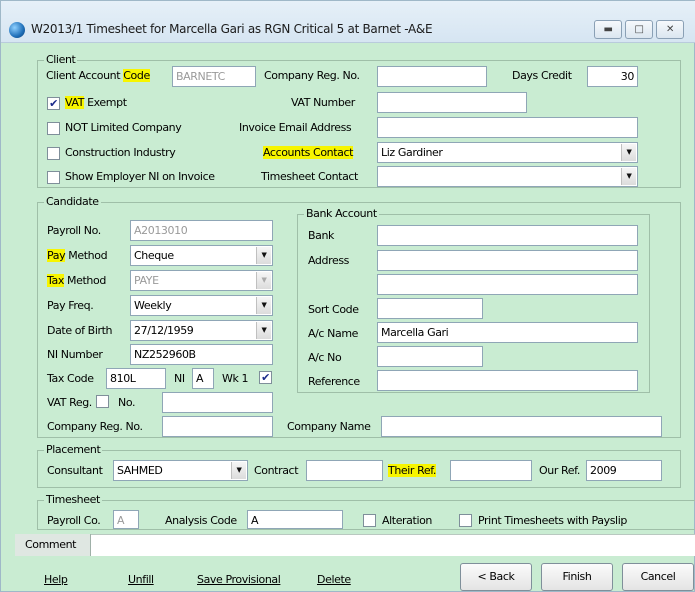 The image size is (695, 592). Describe the element at coordinates (74, 520) in the screenshot. I see `payroll-co-label: Payroll Co.` at that location.